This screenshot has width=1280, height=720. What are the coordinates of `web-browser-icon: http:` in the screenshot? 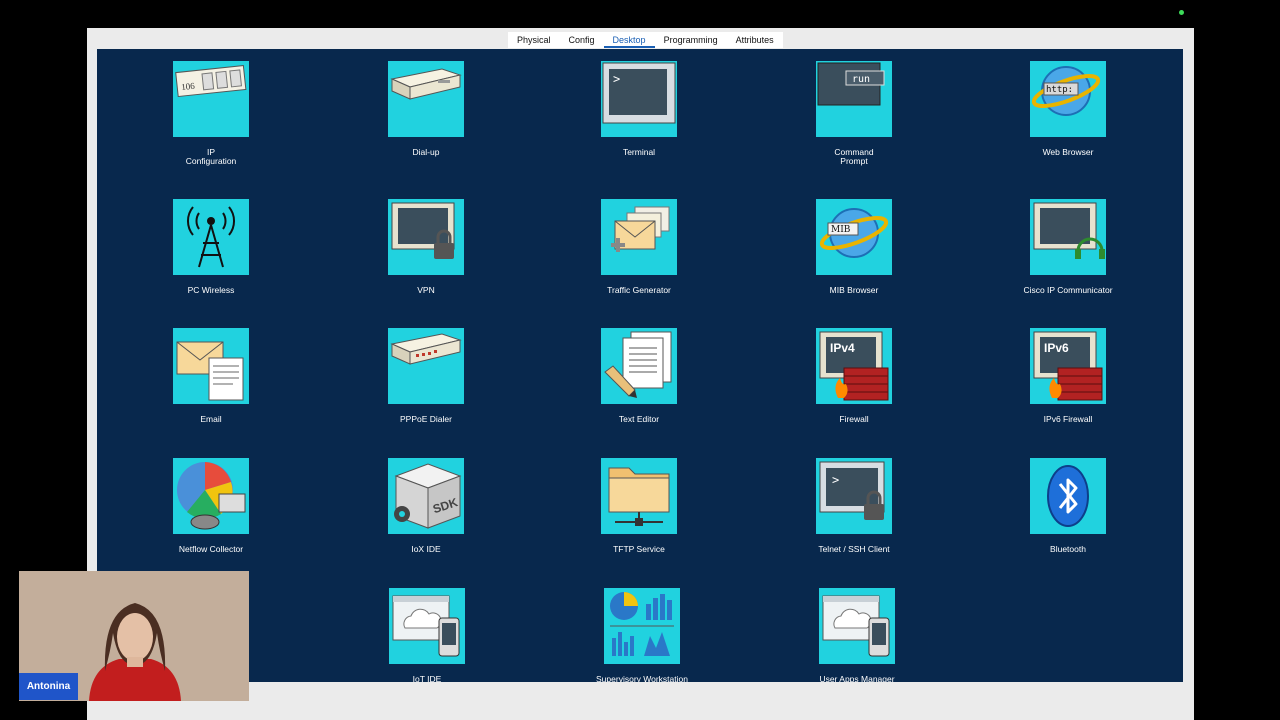 It's located at (1068, 99).